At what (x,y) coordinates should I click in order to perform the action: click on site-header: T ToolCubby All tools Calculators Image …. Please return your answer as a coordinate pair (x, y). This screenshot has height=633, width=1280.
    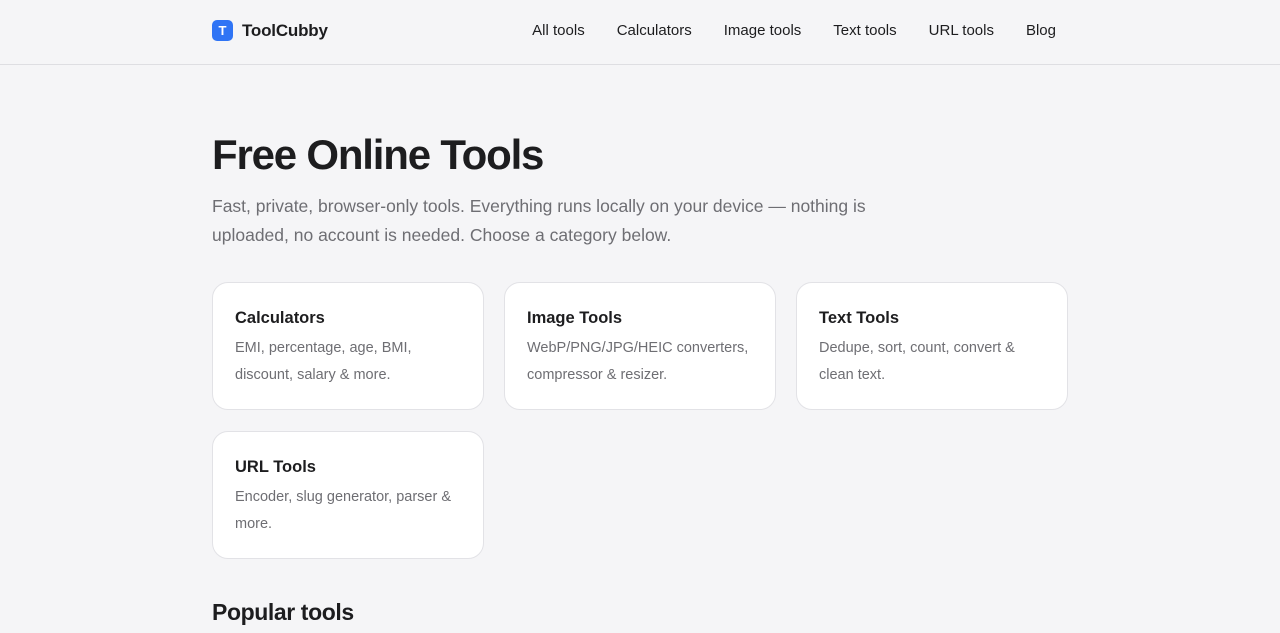
    Looking at the image, I should click on (640, 32).